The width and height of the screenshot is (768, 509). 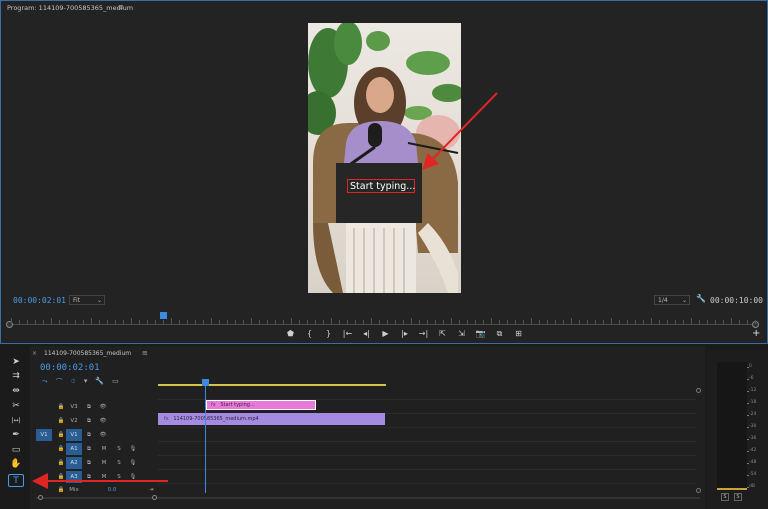 What do you see at coordinates (385, 334) in the screenshot?
I see `play-icon: ▶` at bounding box center [385, 334].